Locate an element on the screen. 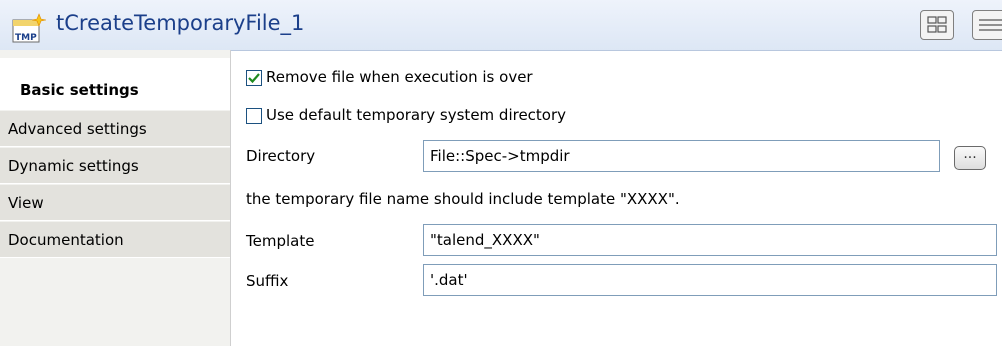 The width and height of the screenshot is (1002, 346). tab-basic-settings: Basic settings is located at coordinates (115, 84).